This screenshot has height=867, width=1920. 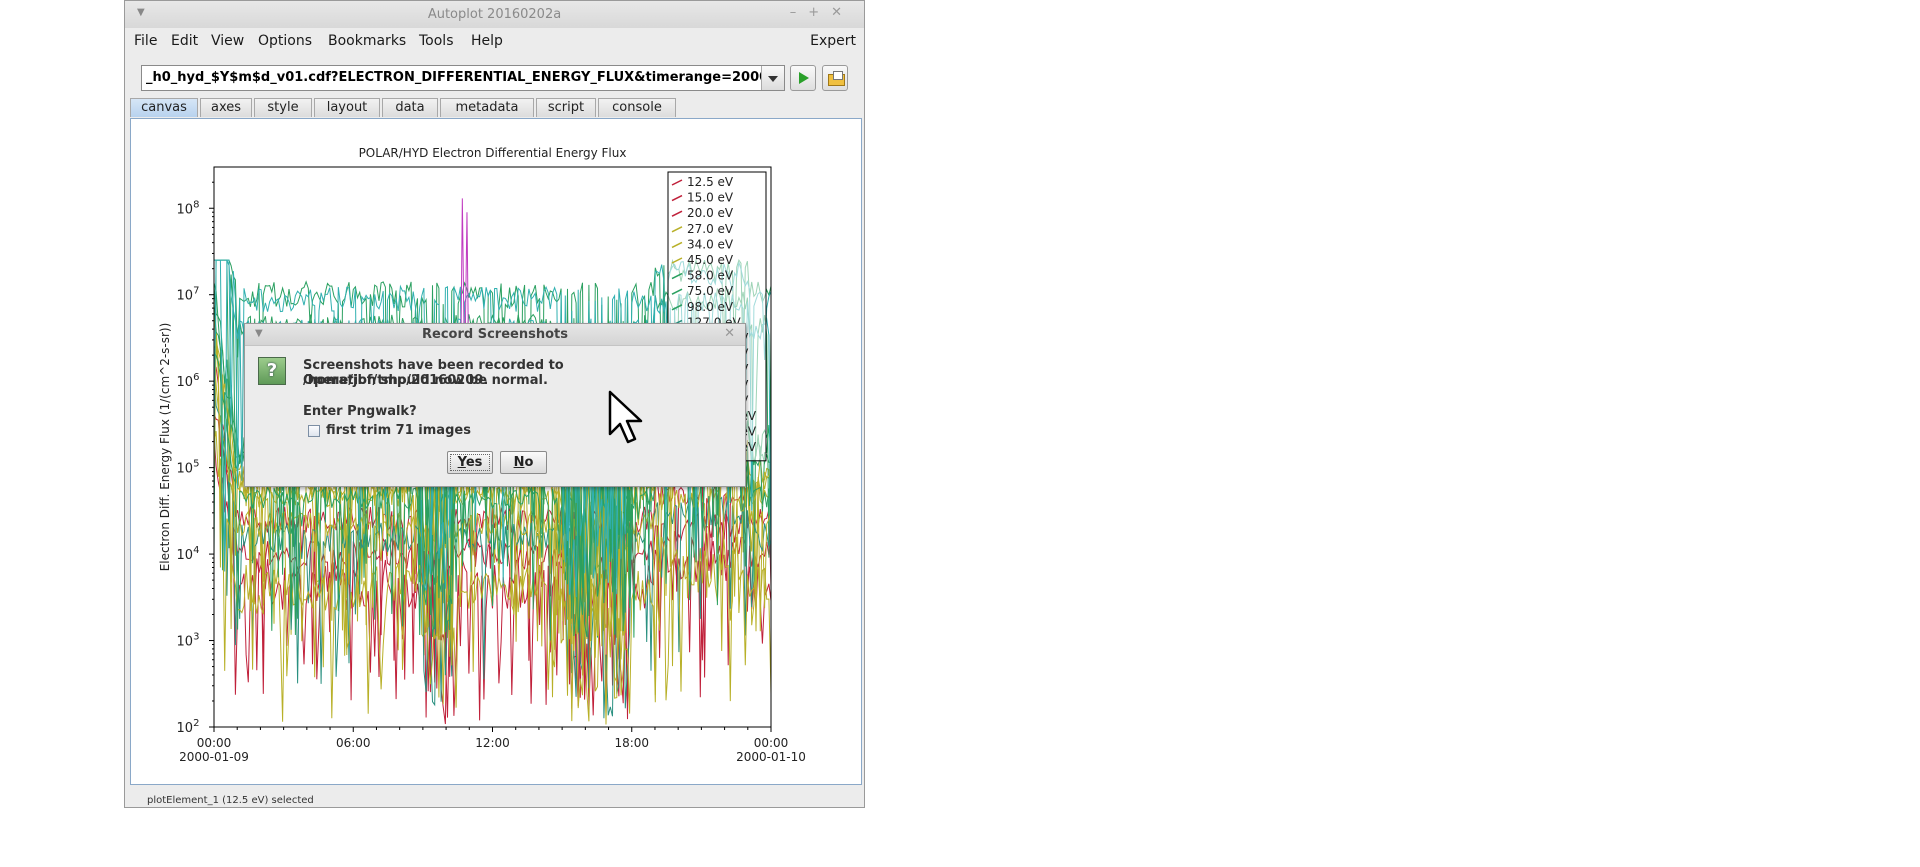 I want to click on menu-help: Help, so click(x=487, y=41).